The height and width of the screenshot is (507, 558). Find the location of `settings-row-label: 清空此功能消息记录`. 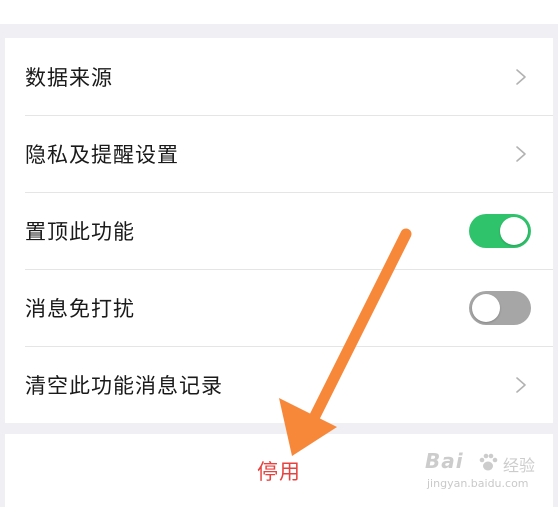

settings-row-label: 清空此功能消息记录 is located at coordinates (124, 385).